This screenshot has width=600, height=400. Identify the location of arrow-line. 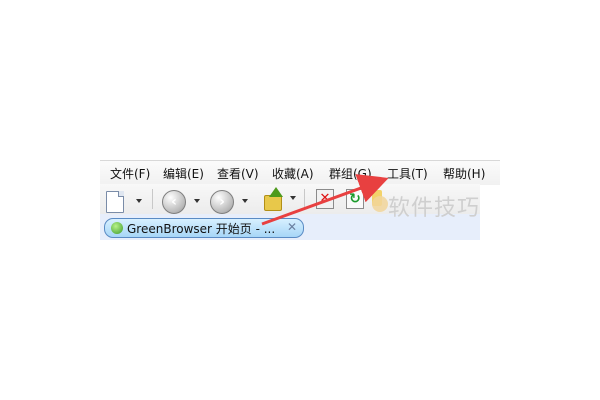
(325, 200).